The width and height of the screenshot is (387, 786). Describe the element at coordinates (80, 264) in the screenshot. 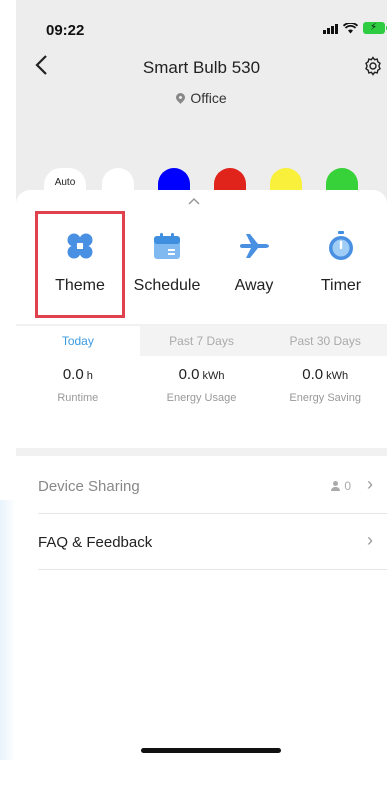

I see `selection-highlight` at that location.